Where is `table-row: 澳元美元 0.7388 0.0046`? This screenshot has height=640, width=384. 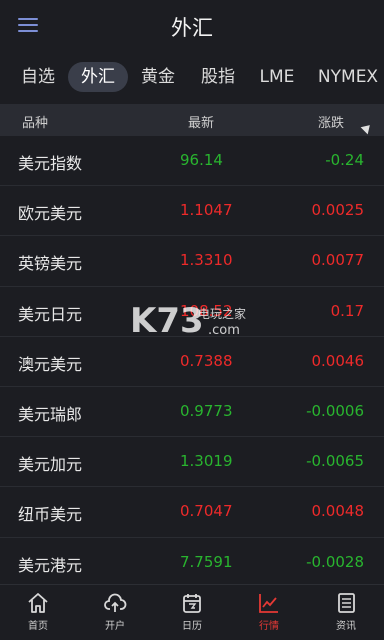 table-row: 澳元美元 0.7388 0.0046 is located at coordinates (192, 362).